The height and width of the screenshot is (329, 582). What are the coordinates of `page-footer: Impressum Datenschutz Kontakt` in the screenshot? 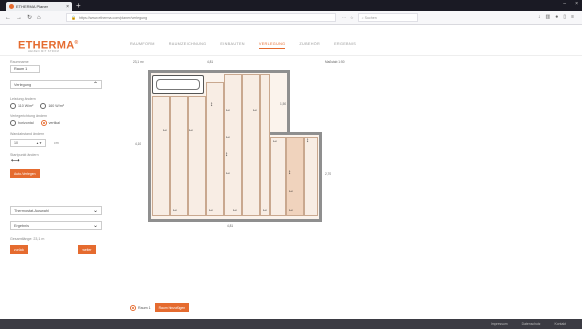 It's located at (291, 324).